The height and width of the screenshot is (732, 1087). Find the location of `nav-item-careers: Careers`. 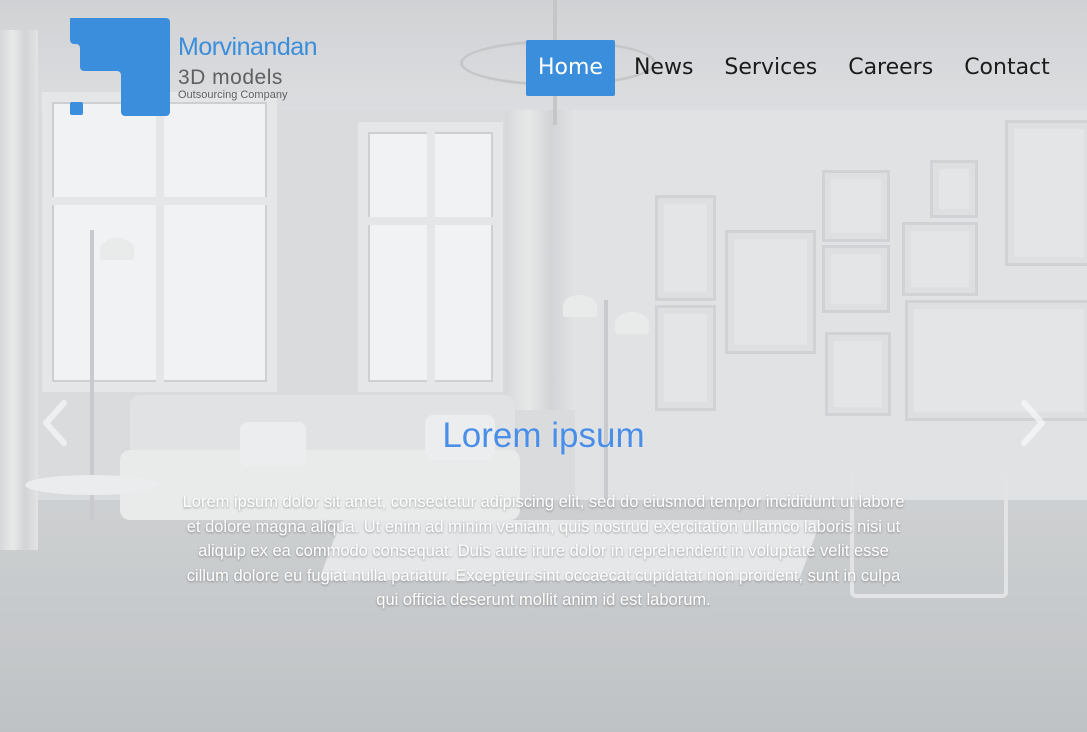

nav-item-careers: Careers is located at coordinates (890, 68).